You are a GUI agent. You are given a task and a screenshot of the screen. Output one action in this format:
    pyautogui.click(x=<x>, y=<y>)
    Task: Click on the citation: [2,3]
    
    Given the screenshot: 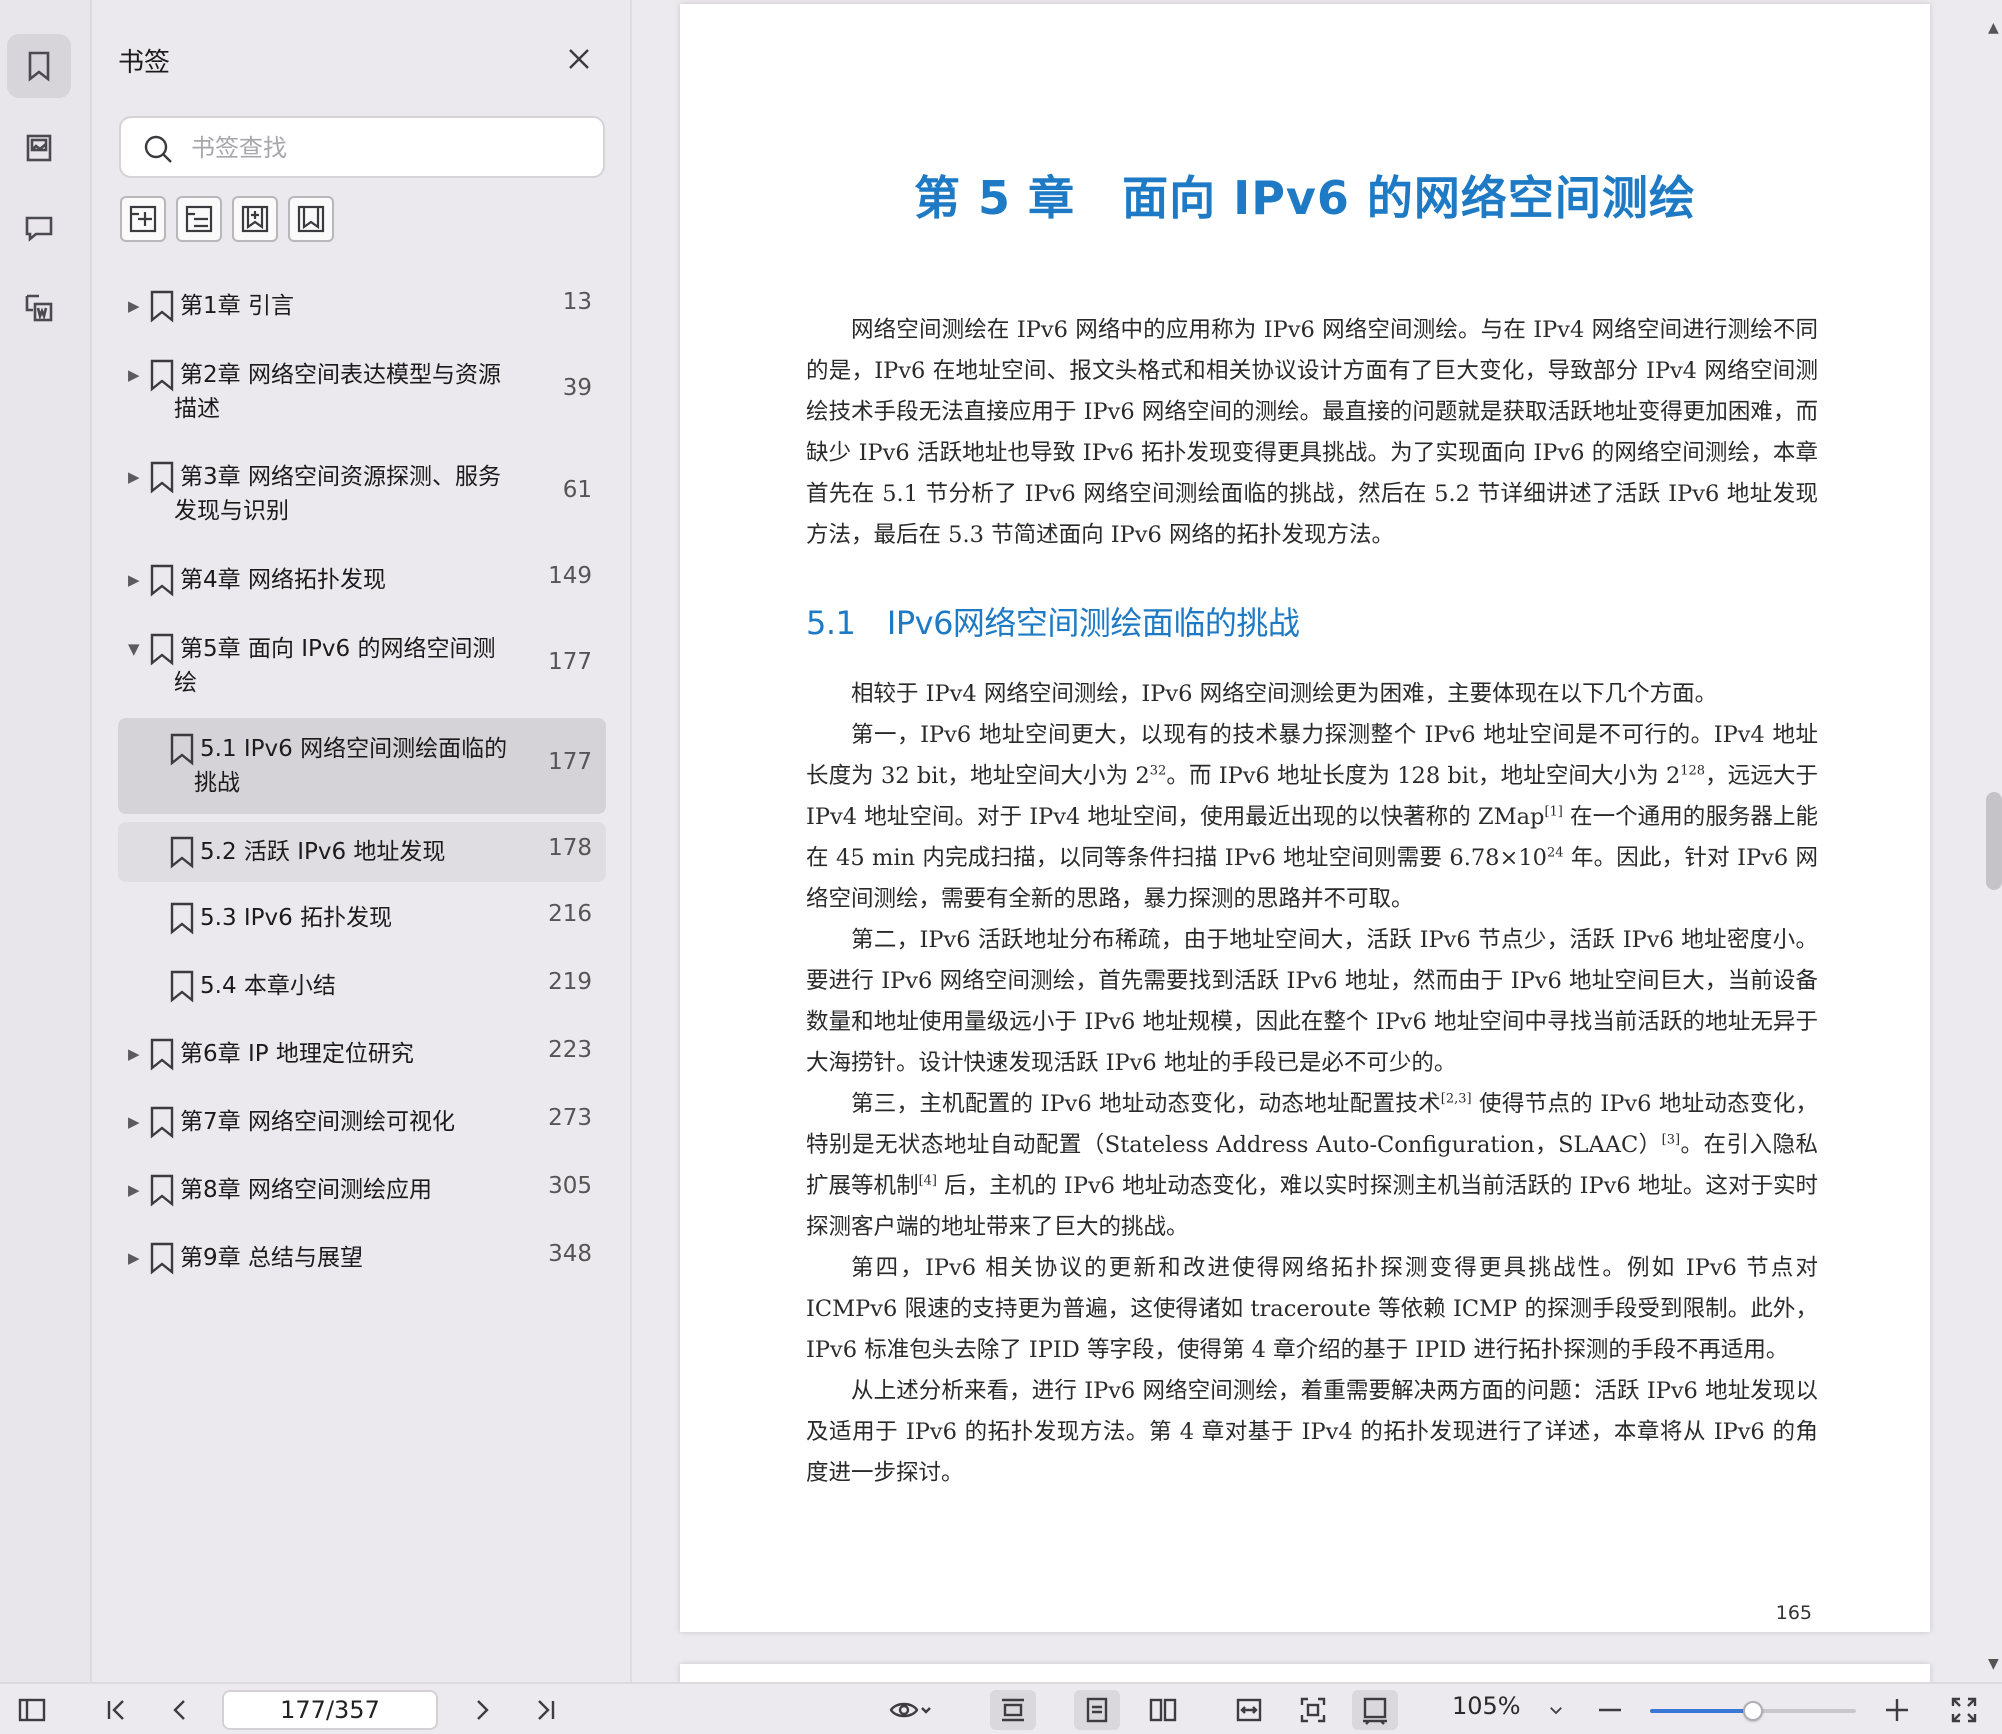 What is the action you would take?
    pyautogui.click(x=1456, y=1099)
    